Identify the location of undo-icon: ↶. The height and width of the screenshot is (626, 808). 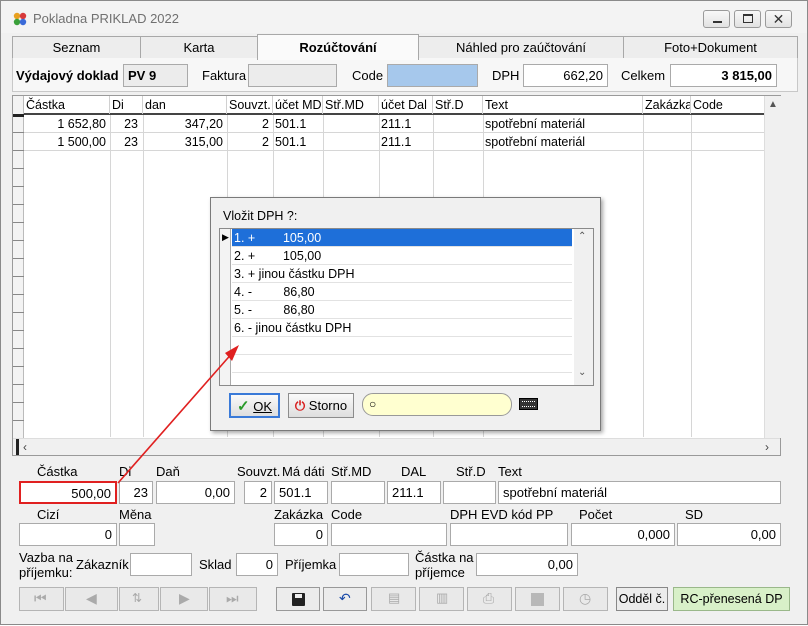
(345, 598).